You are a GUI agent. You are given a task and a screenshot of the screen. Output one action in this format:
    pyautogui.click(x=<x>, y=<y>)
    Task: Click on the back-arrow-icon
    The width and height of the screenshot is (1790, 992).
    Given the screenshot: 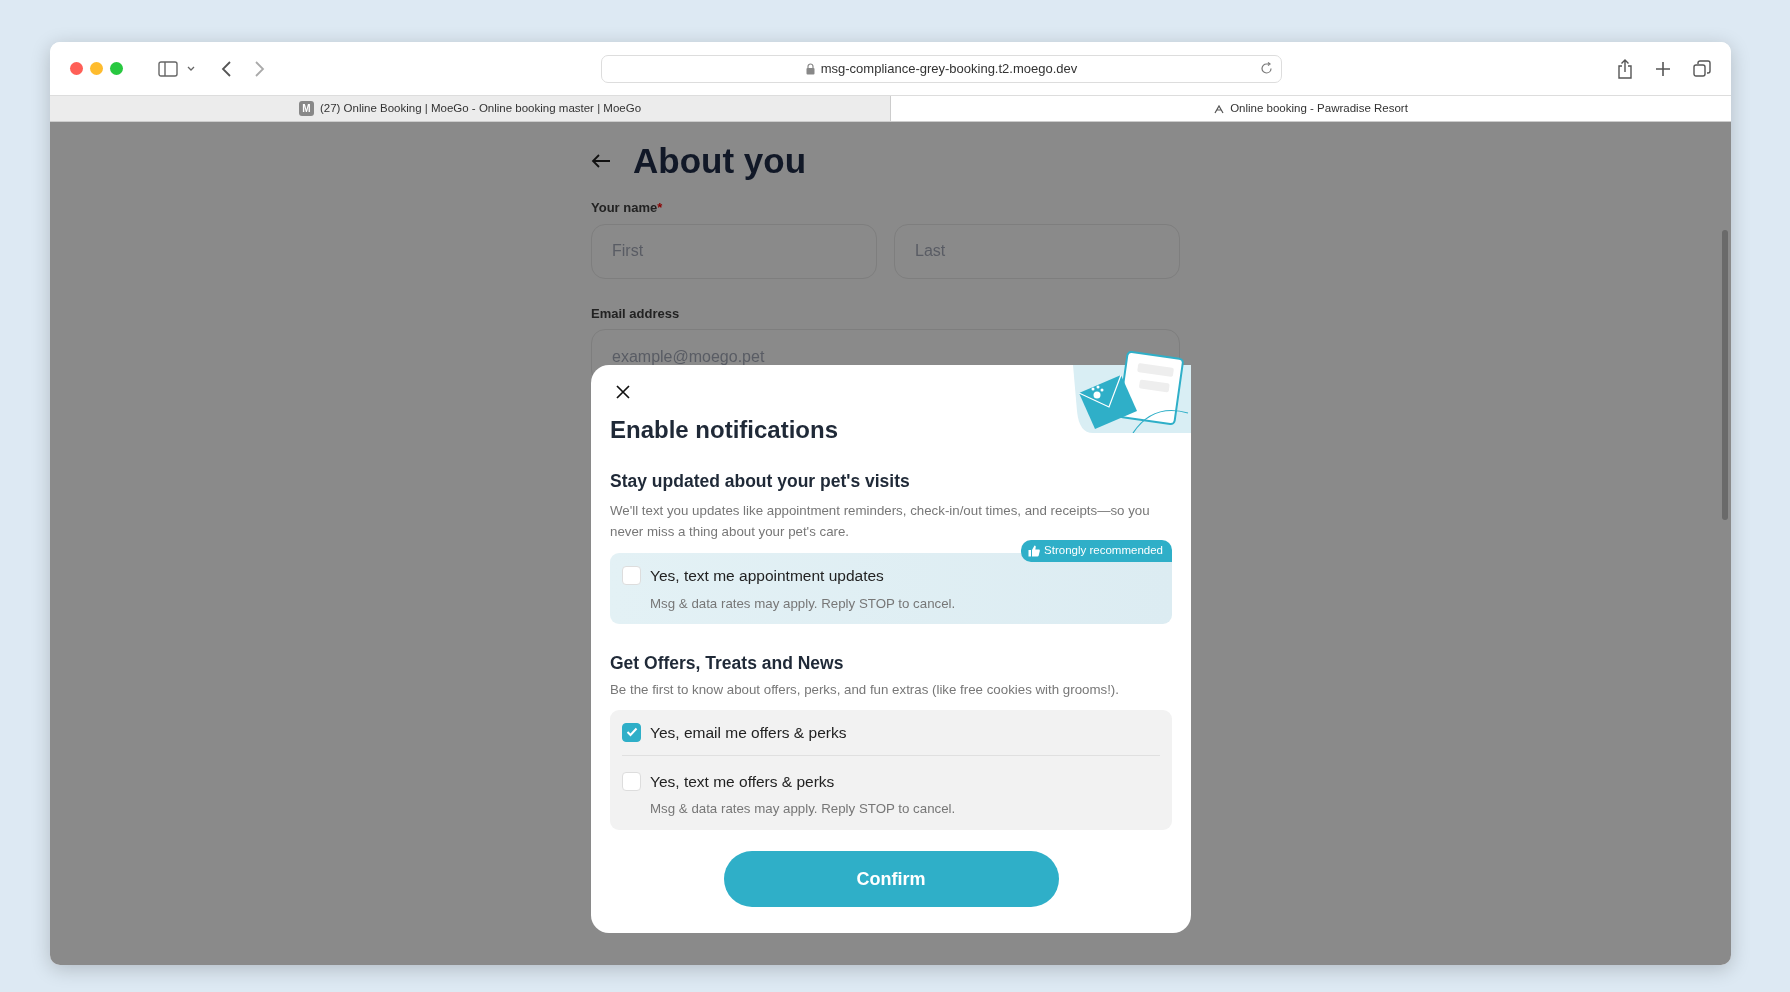 What is the action you would take?
    pyautogui.click(x=601, y=161)
    